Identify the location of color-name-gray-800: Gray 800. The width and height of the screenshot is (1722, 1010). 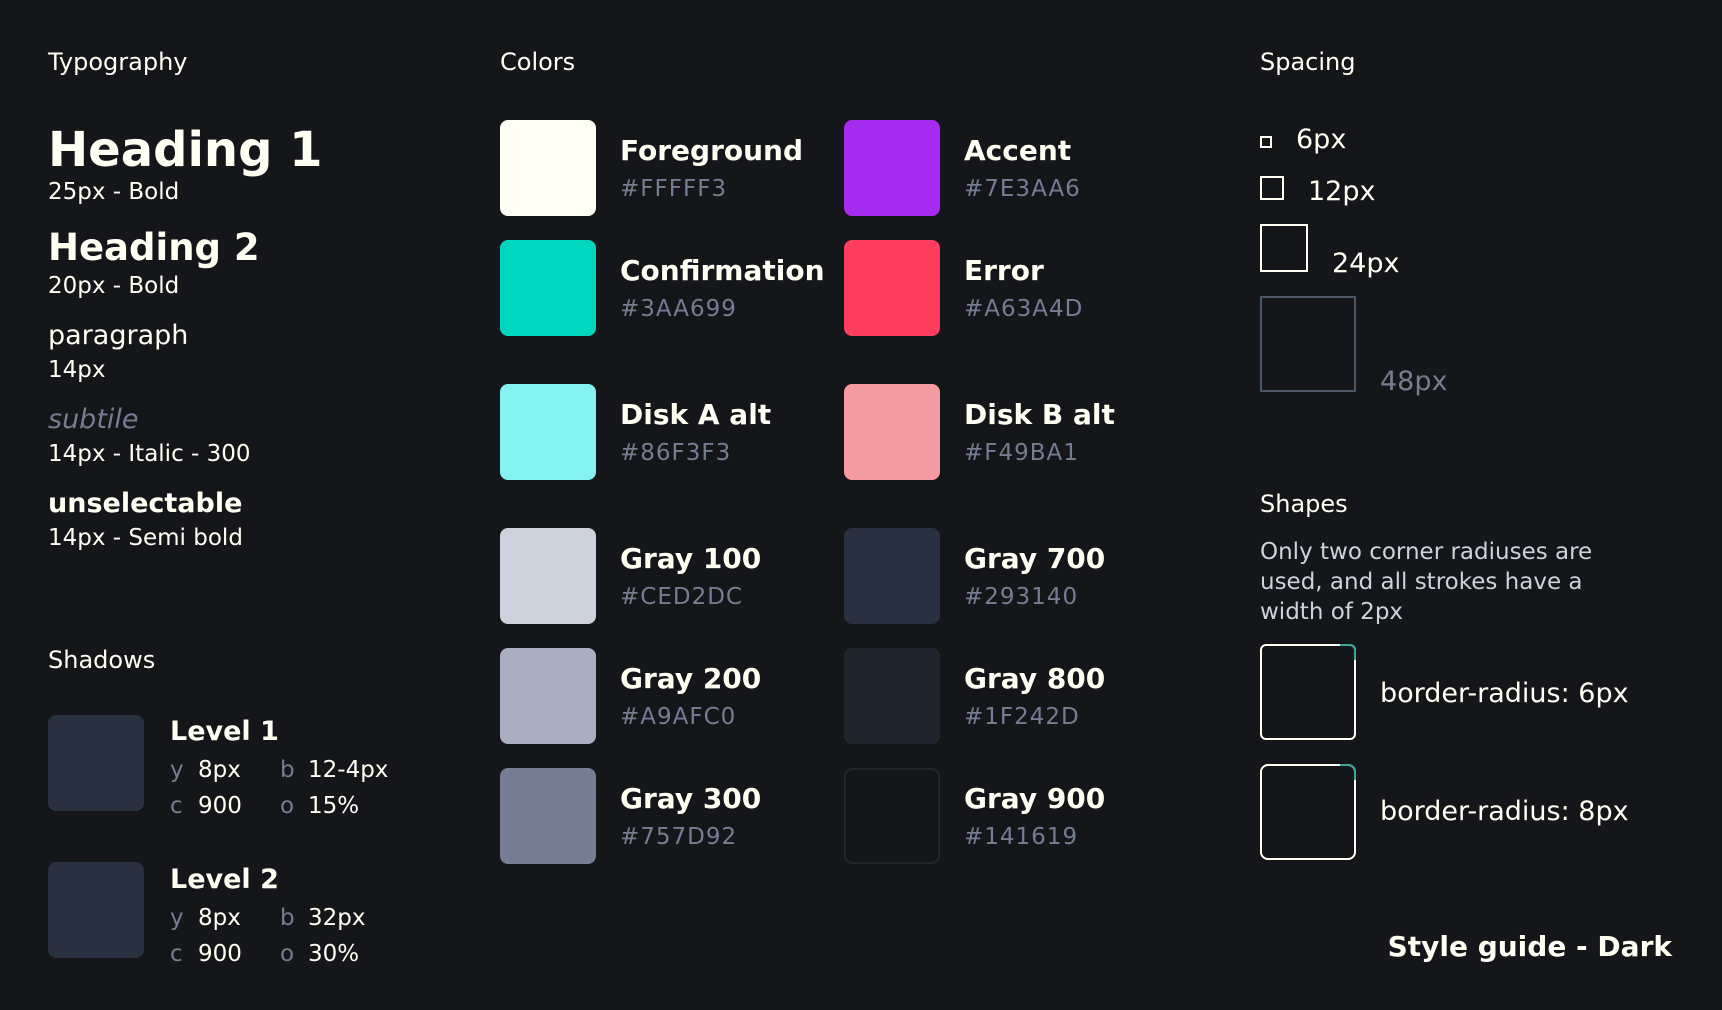
(1035, 678).